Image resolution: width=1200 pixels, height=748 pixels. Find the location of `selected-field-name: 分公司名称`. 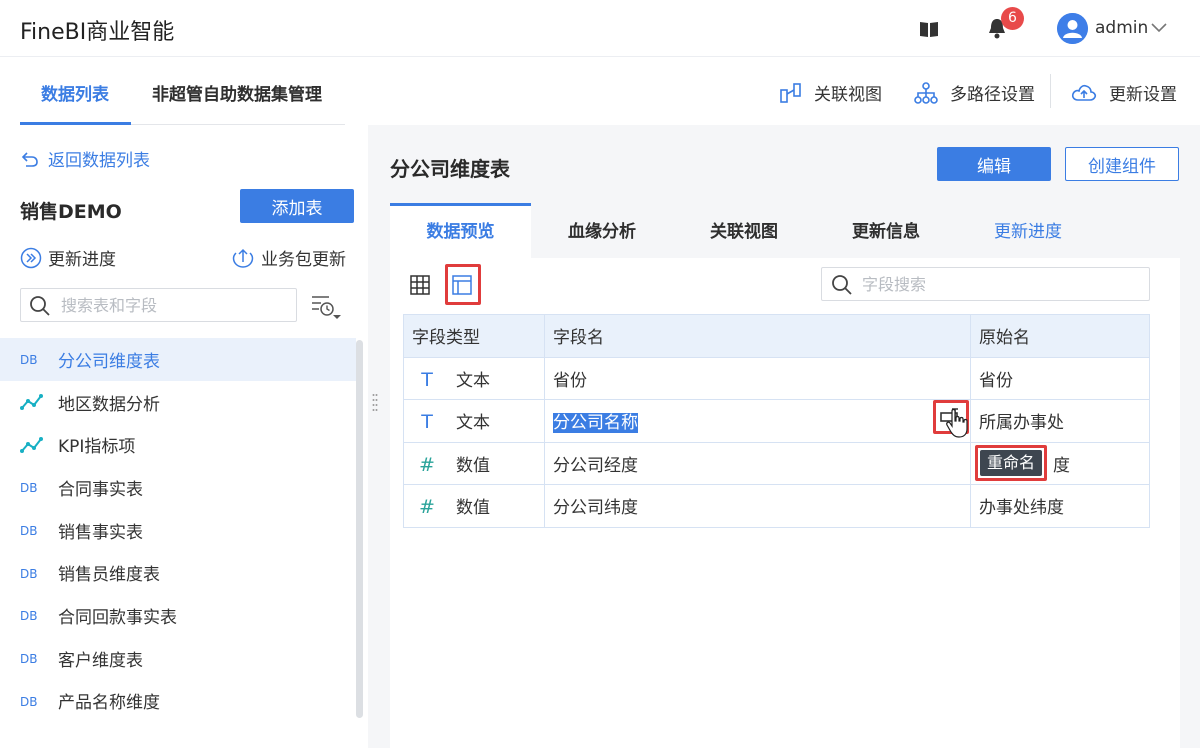

selected-field-name: 分公司名称 is located at coordinates (595, 423).